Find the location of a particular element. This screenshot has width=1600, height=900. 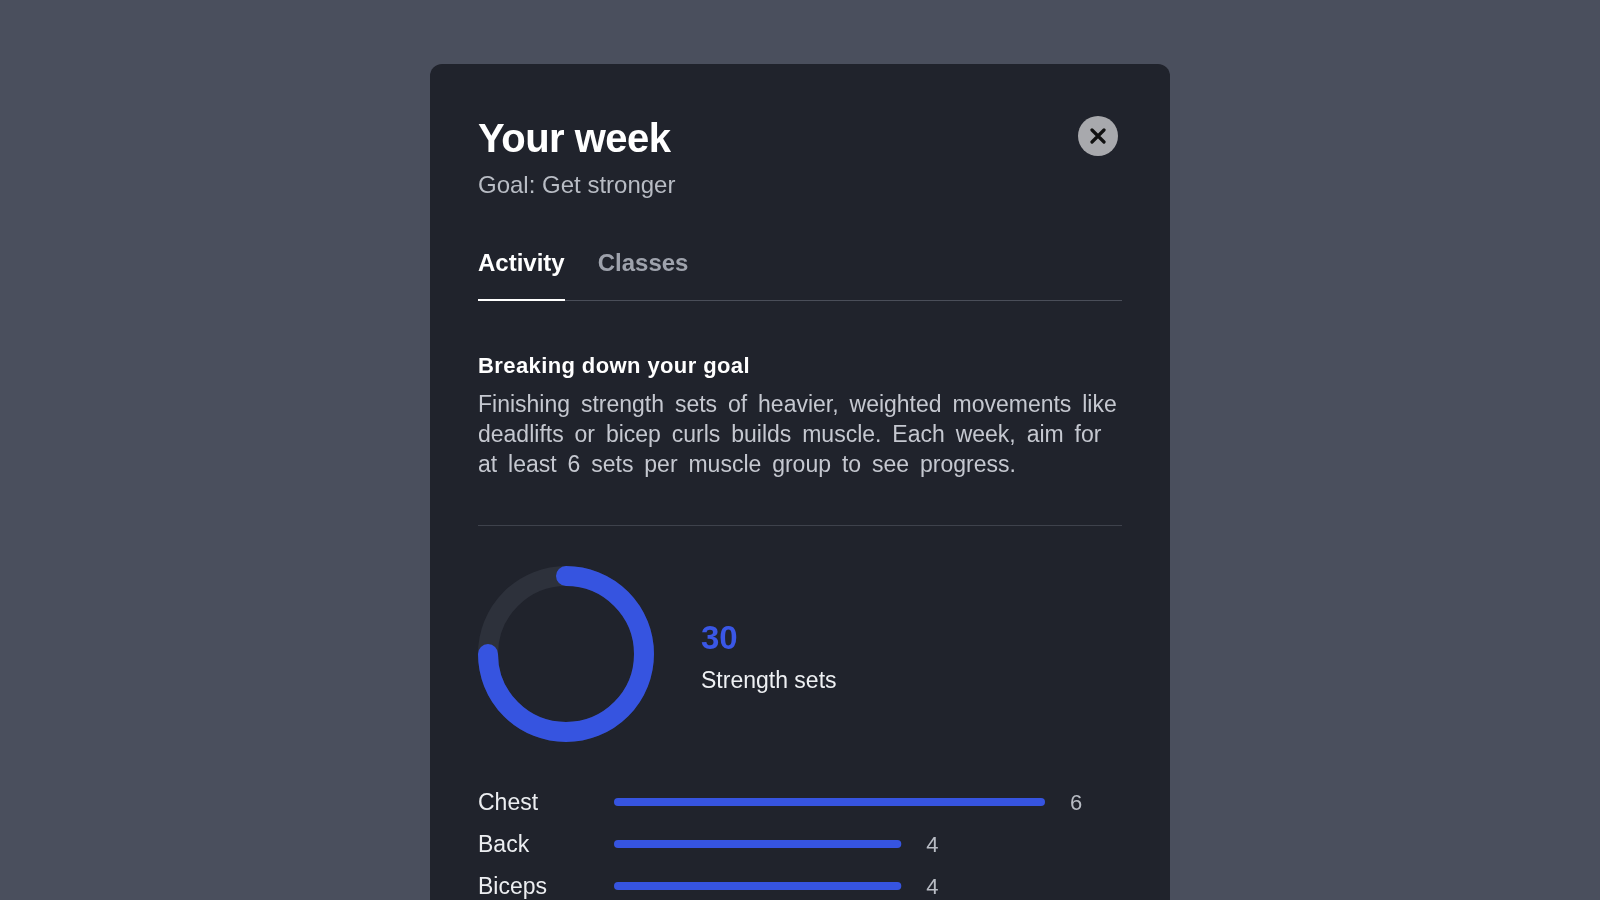

set-total-label: Strength sets is located at coordinates (769, 680).